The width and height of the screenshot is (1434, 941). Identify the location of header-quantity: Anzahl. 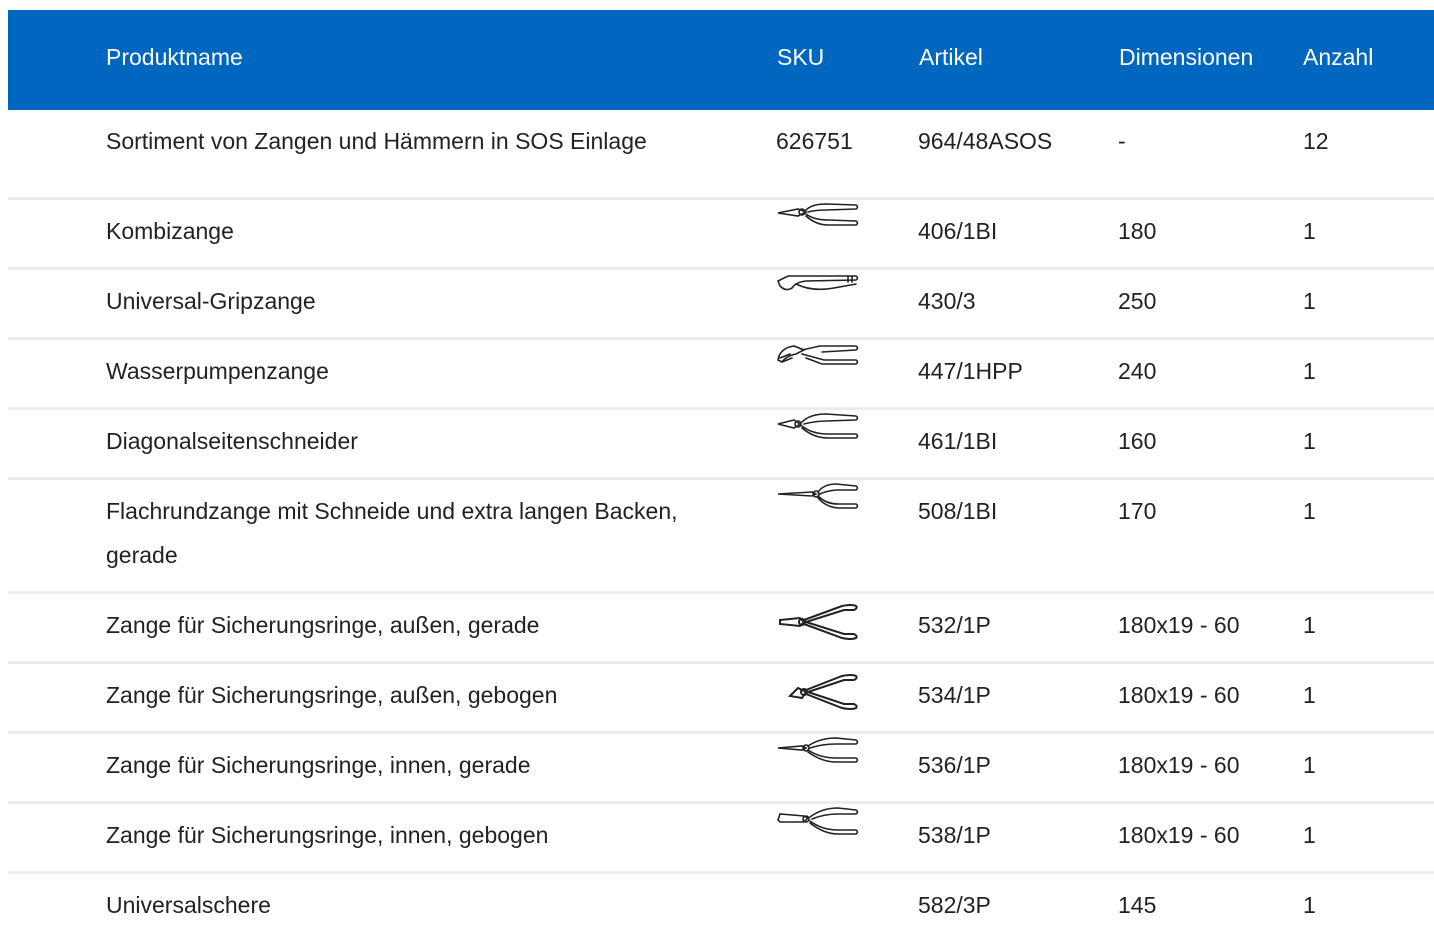
(1338, 57).